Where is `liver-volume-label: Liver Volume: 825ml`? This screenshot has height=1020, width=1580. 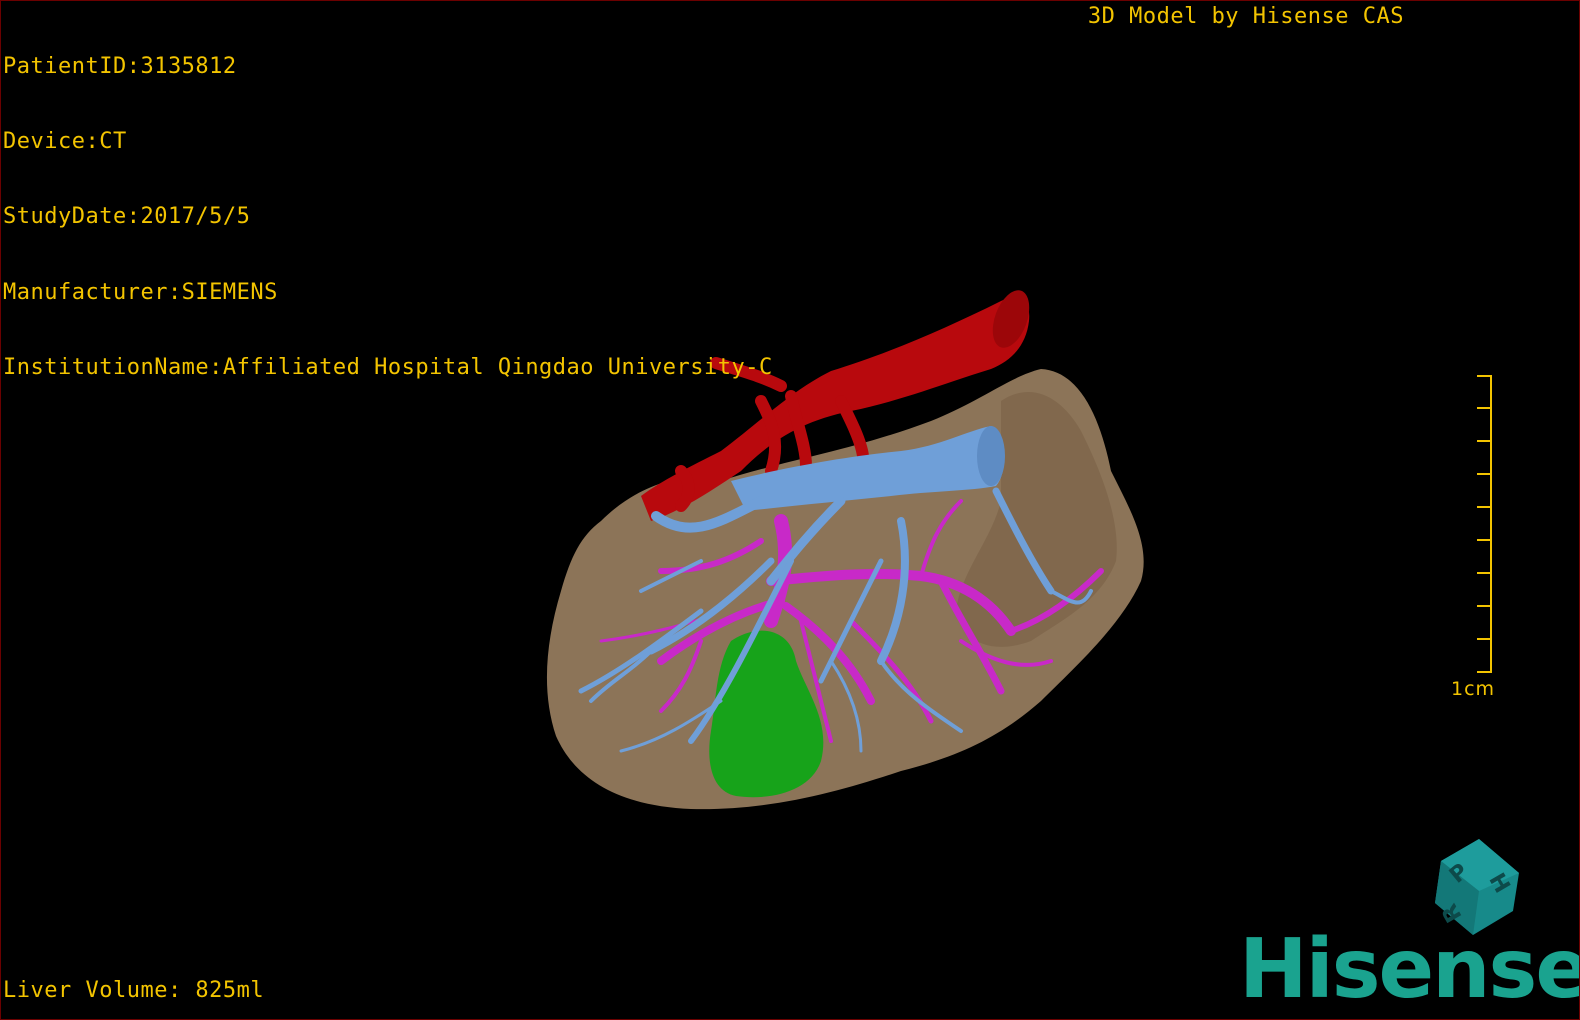 liver-volume-label: Liver Volume: 825ml is located at coordinates (134, 990).